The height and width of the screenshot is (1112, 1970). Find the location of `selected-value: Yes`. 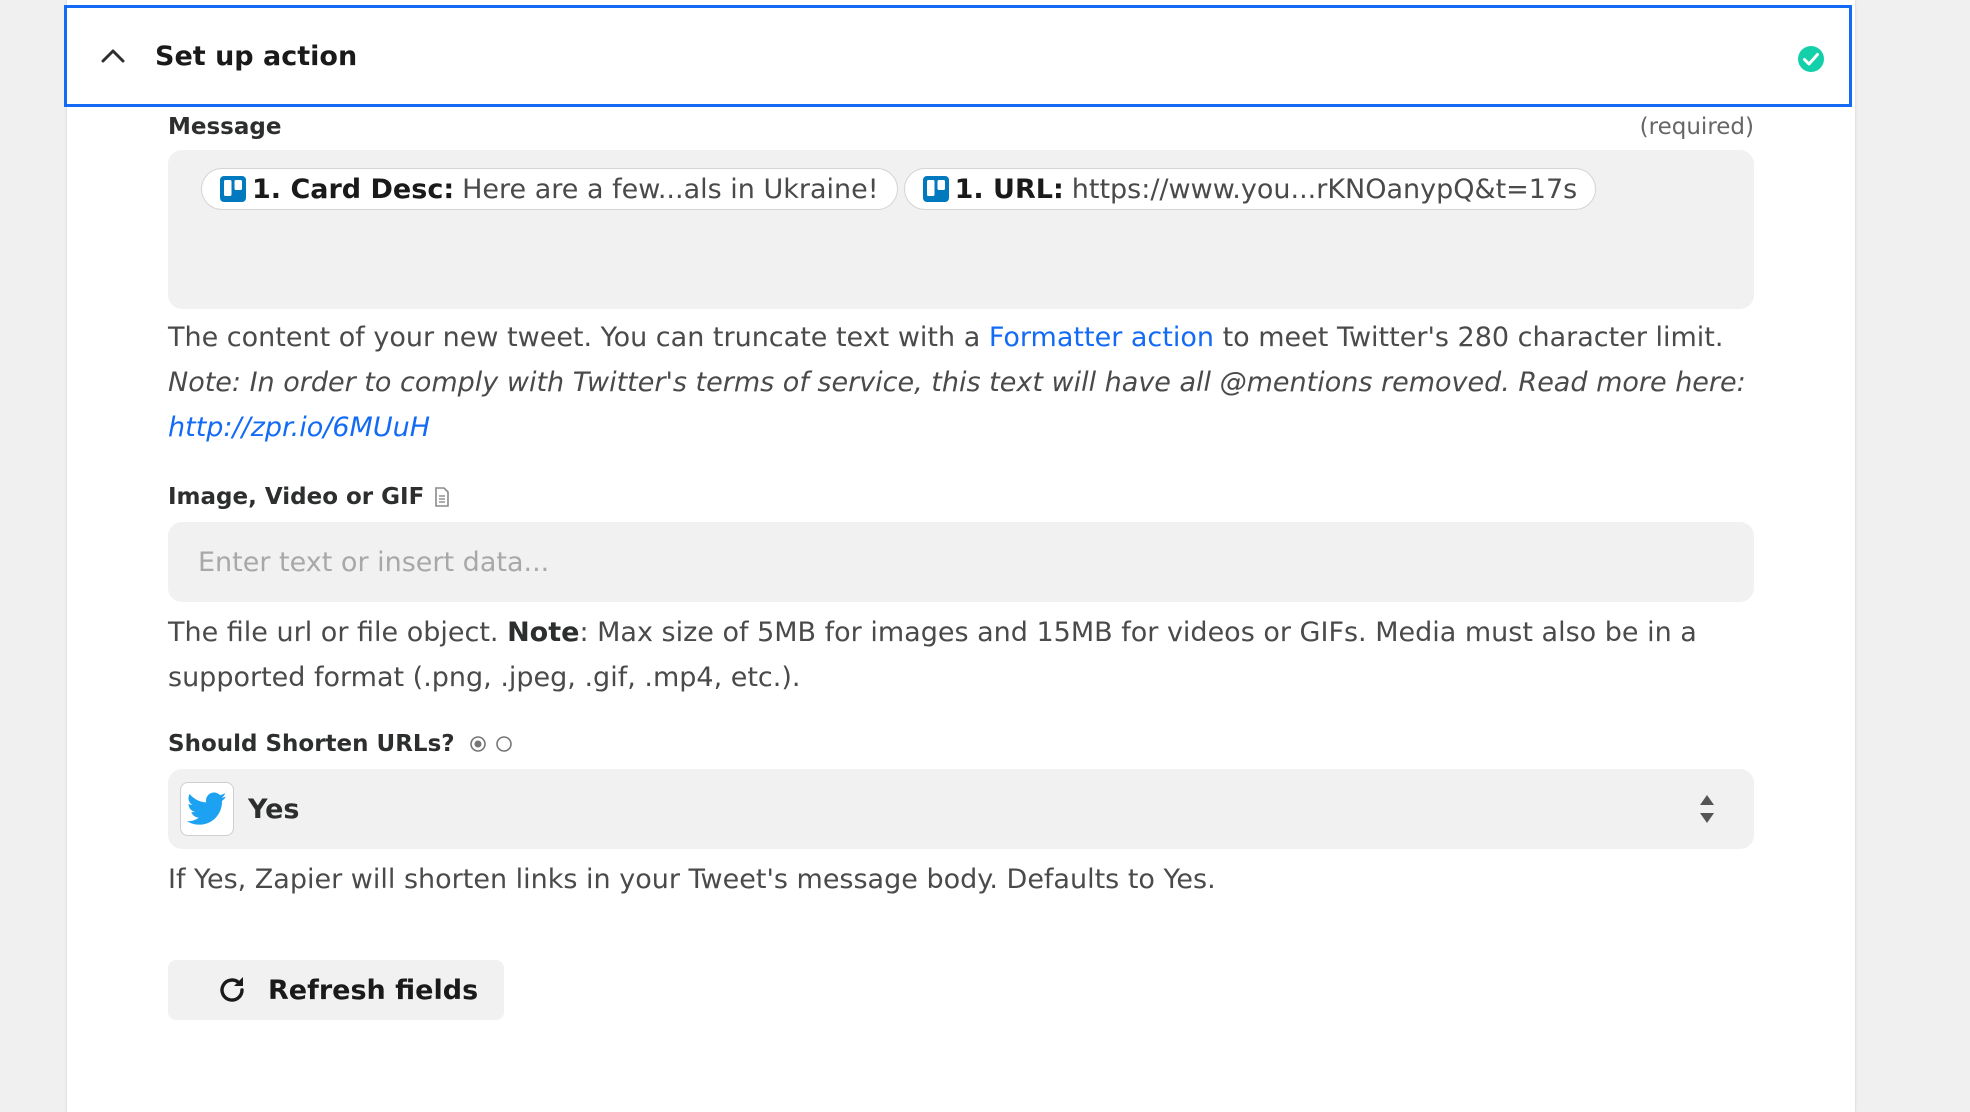

selected-value: Yes is located at coordinates (274, 809).